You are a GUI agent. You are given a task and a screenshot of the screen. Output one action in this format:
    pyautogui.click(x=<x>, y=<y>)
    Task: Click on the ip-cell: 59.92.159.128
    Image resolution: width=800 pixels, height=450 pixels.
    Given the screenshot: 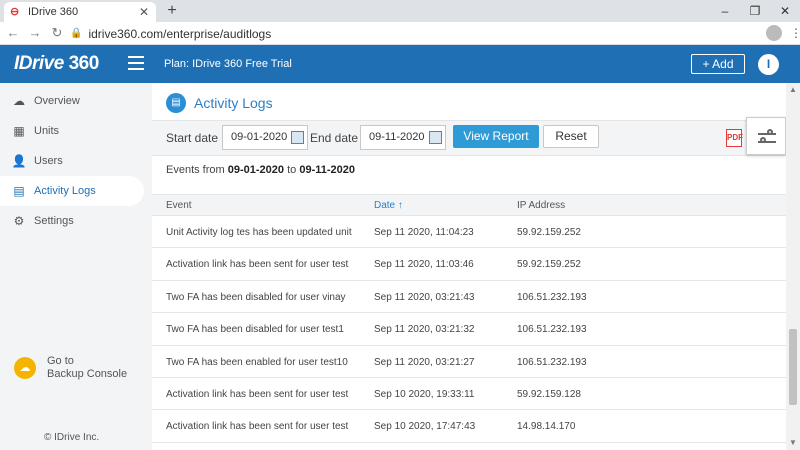 What is the action you would take?
    pyautogui.click(x=549, y=394)
    